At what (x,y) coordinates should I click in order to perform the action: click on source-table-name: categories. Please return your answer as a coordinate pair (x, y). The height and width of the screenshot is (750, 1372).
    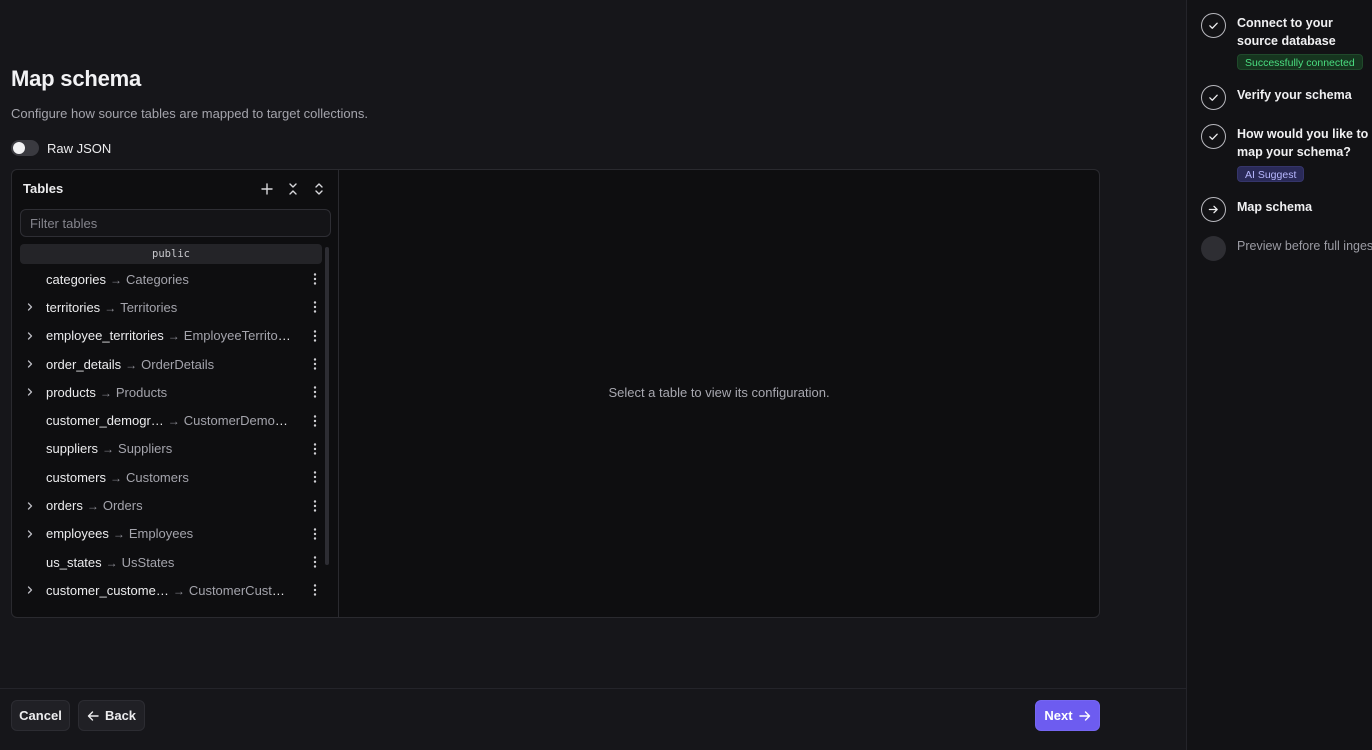
    Looking at the image, I should click on (76, 279).